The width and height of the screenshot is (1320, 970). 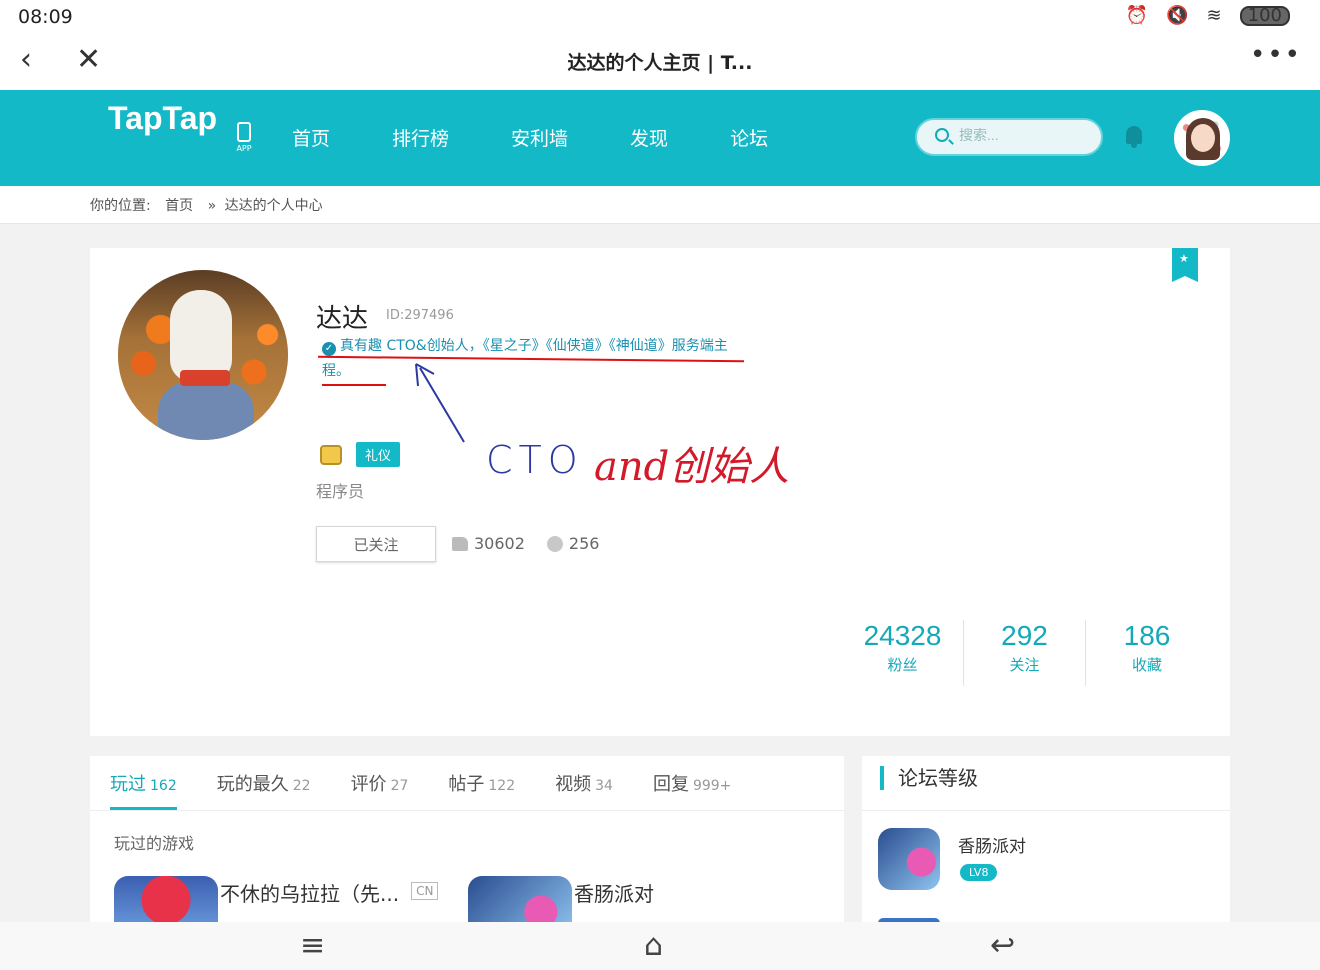 What do you see at coordinates (1046, 841) in the screenshot?
I see `forum-level-panel: 论坛等级 香肠派对 LV8` at bounding box center [1046, 841].